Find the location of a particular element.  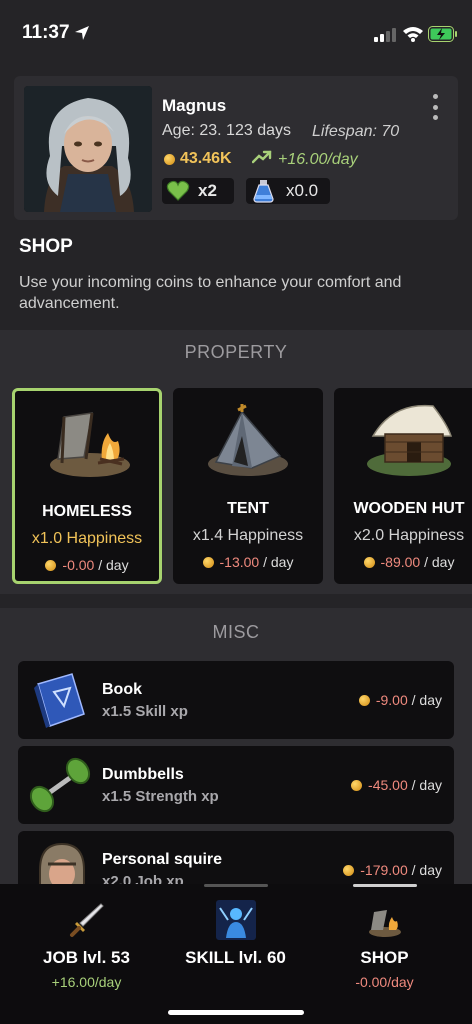

cost-value: -89.00 is located at coordinates (400, 562).